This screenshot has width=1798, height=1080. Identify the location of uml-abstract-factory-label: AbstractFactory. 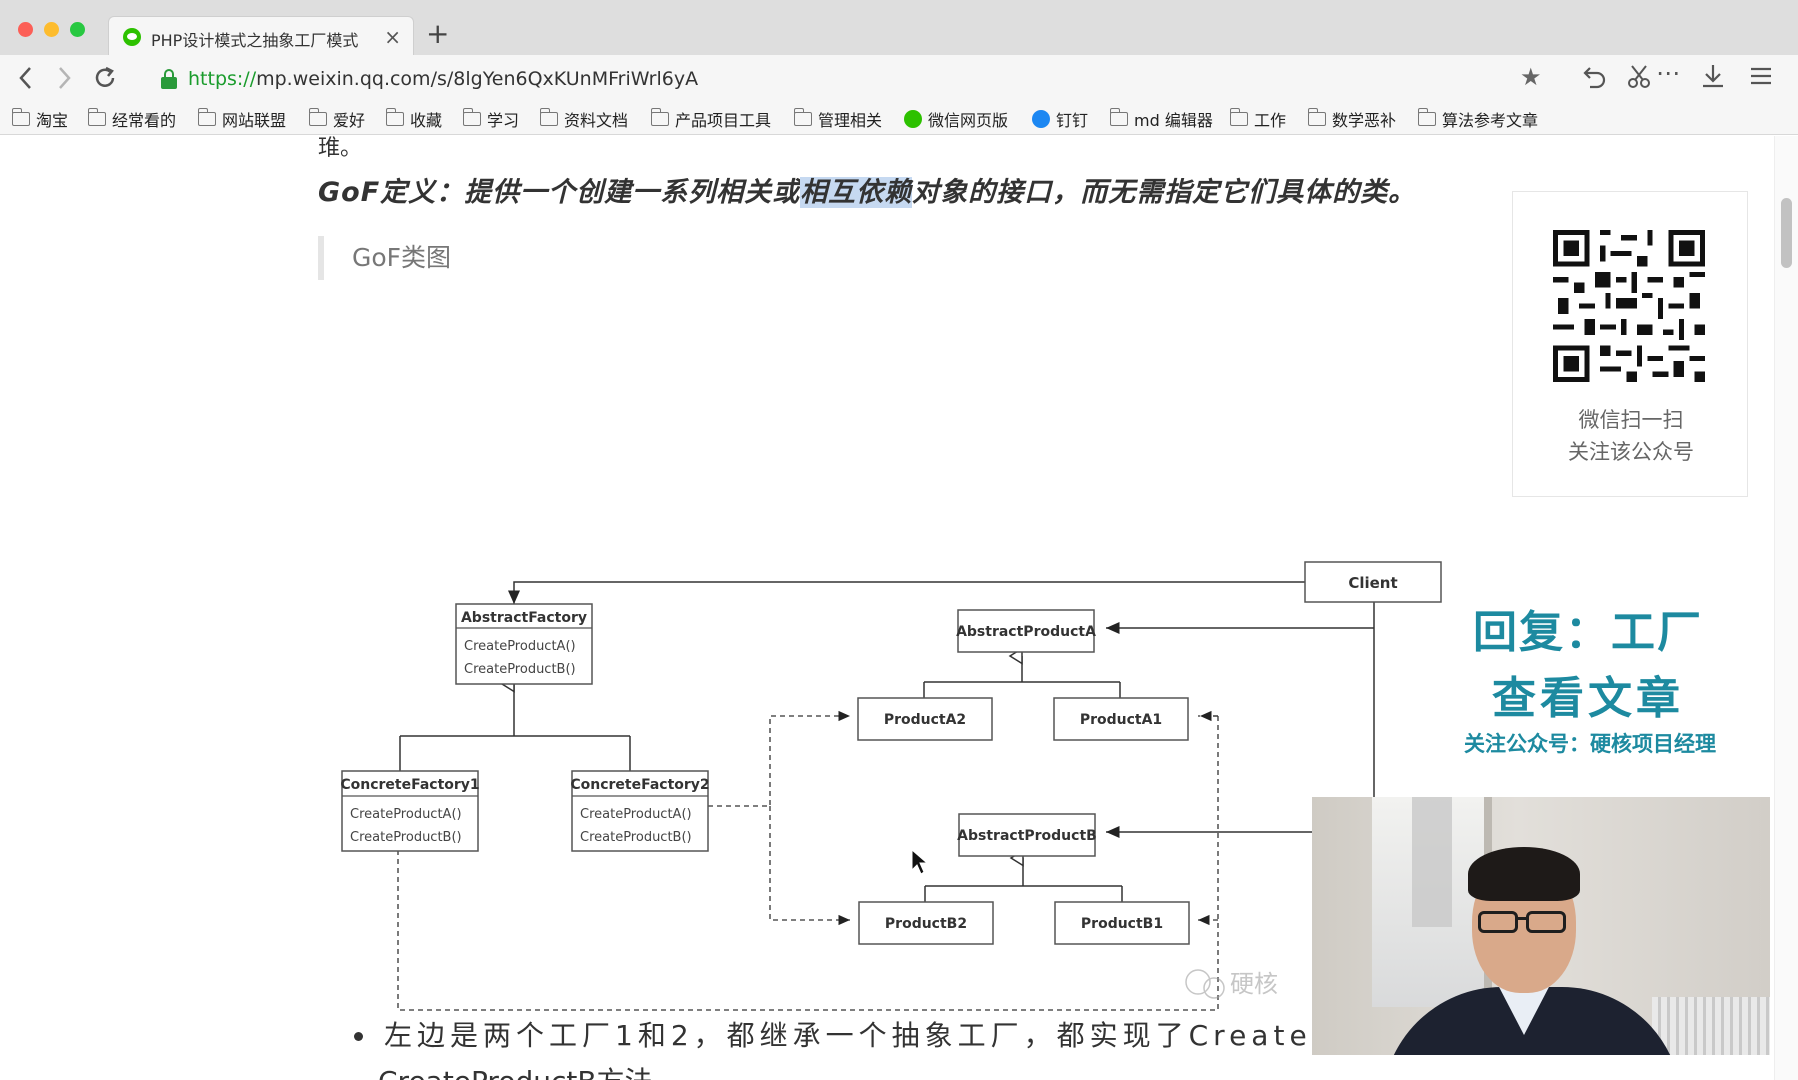
(524, 618).